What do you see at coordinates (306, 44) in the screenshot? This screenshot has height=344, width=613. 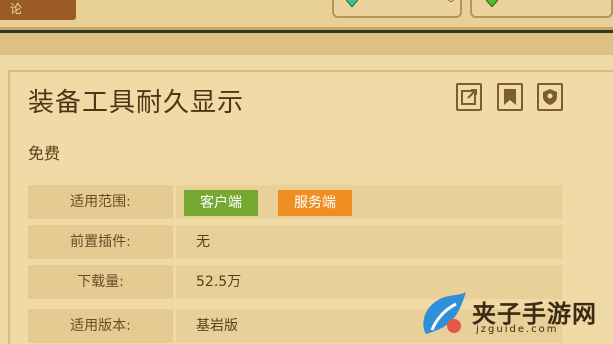 I see `header-band` at bounding box center [306, 44].